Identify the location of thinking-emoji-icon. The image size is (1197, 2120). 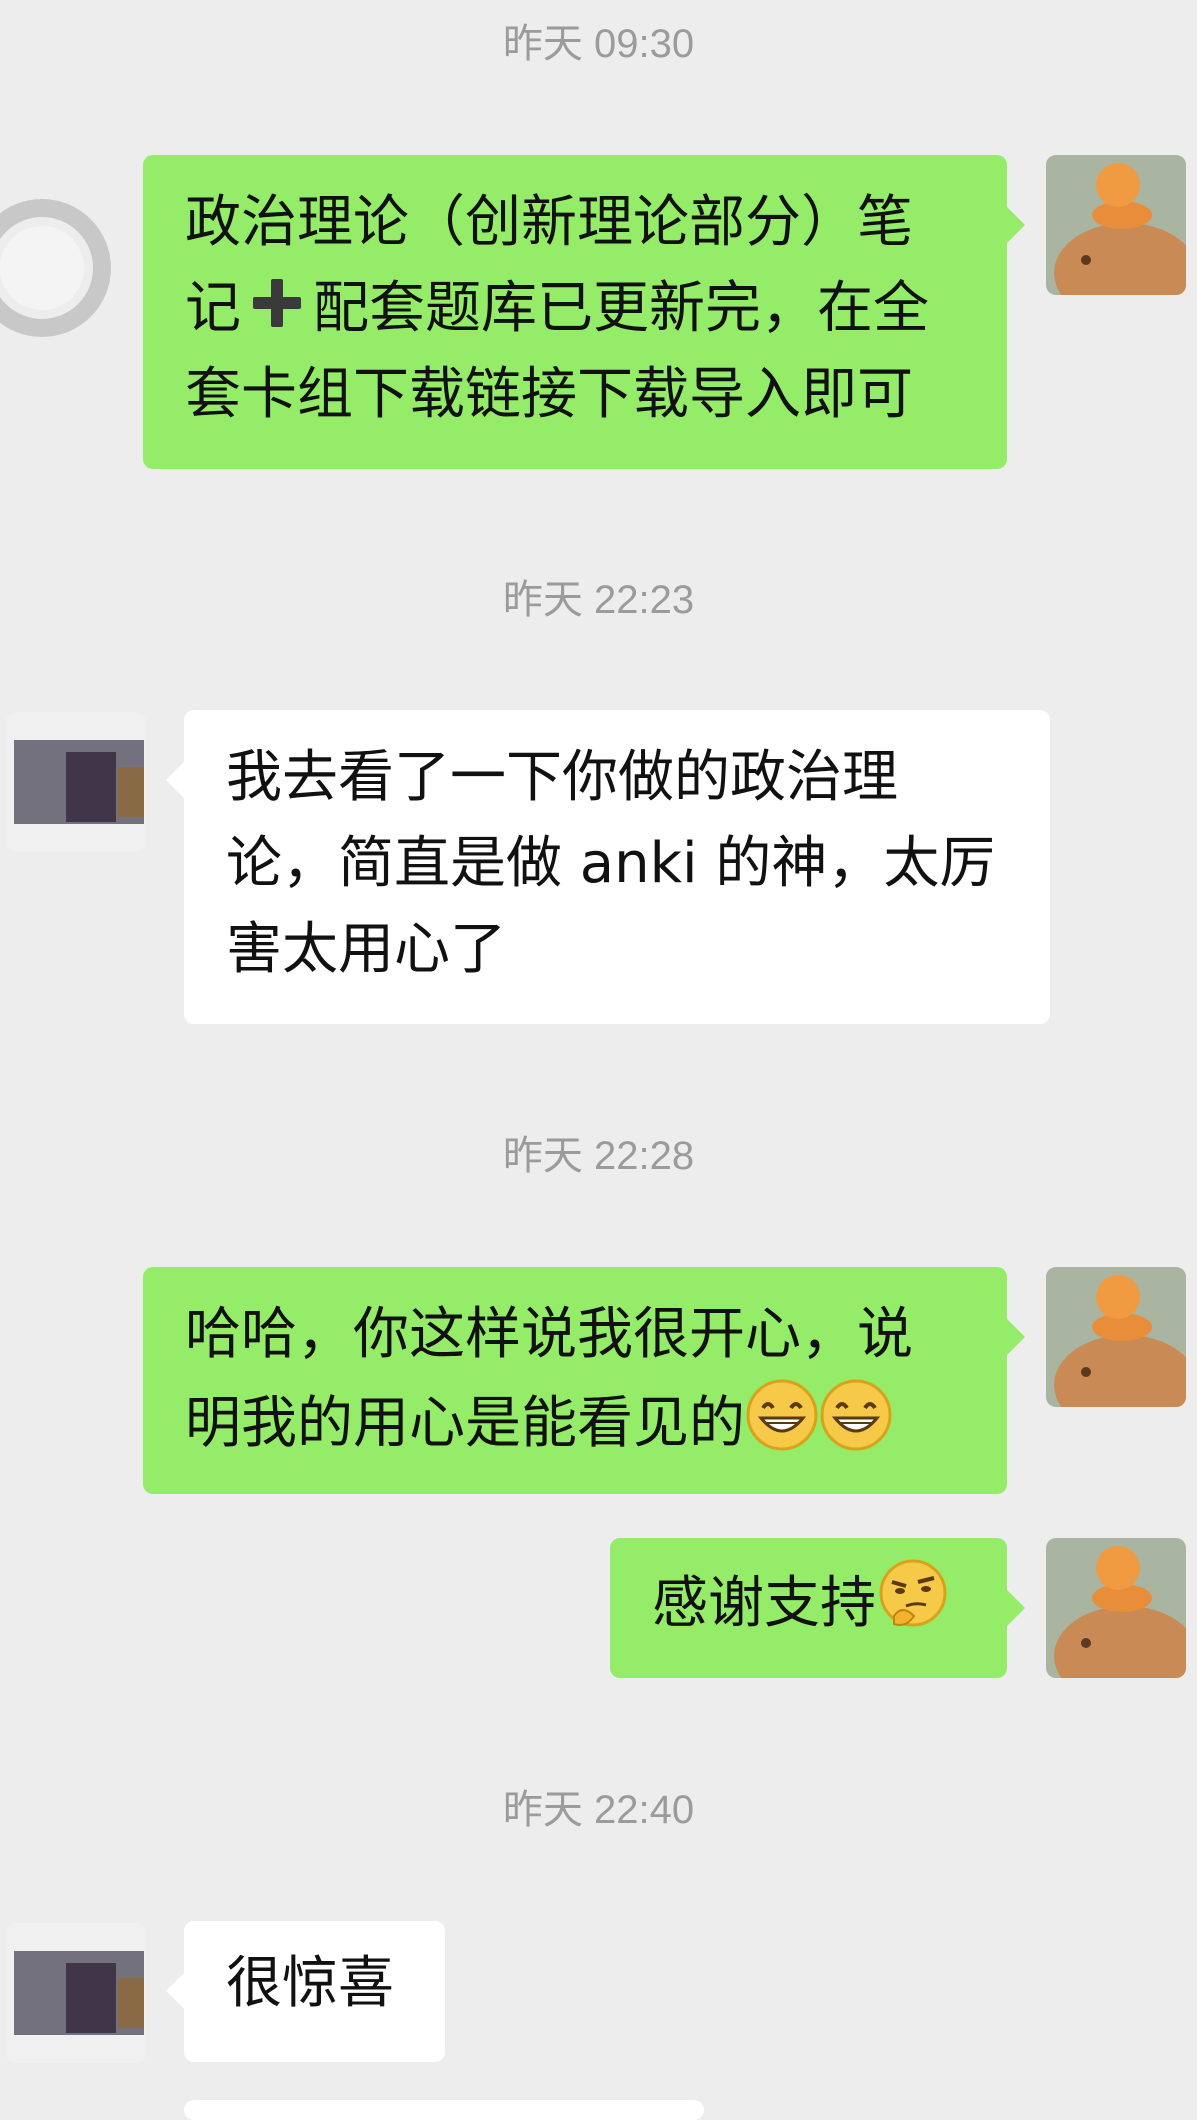
(913, 1593).